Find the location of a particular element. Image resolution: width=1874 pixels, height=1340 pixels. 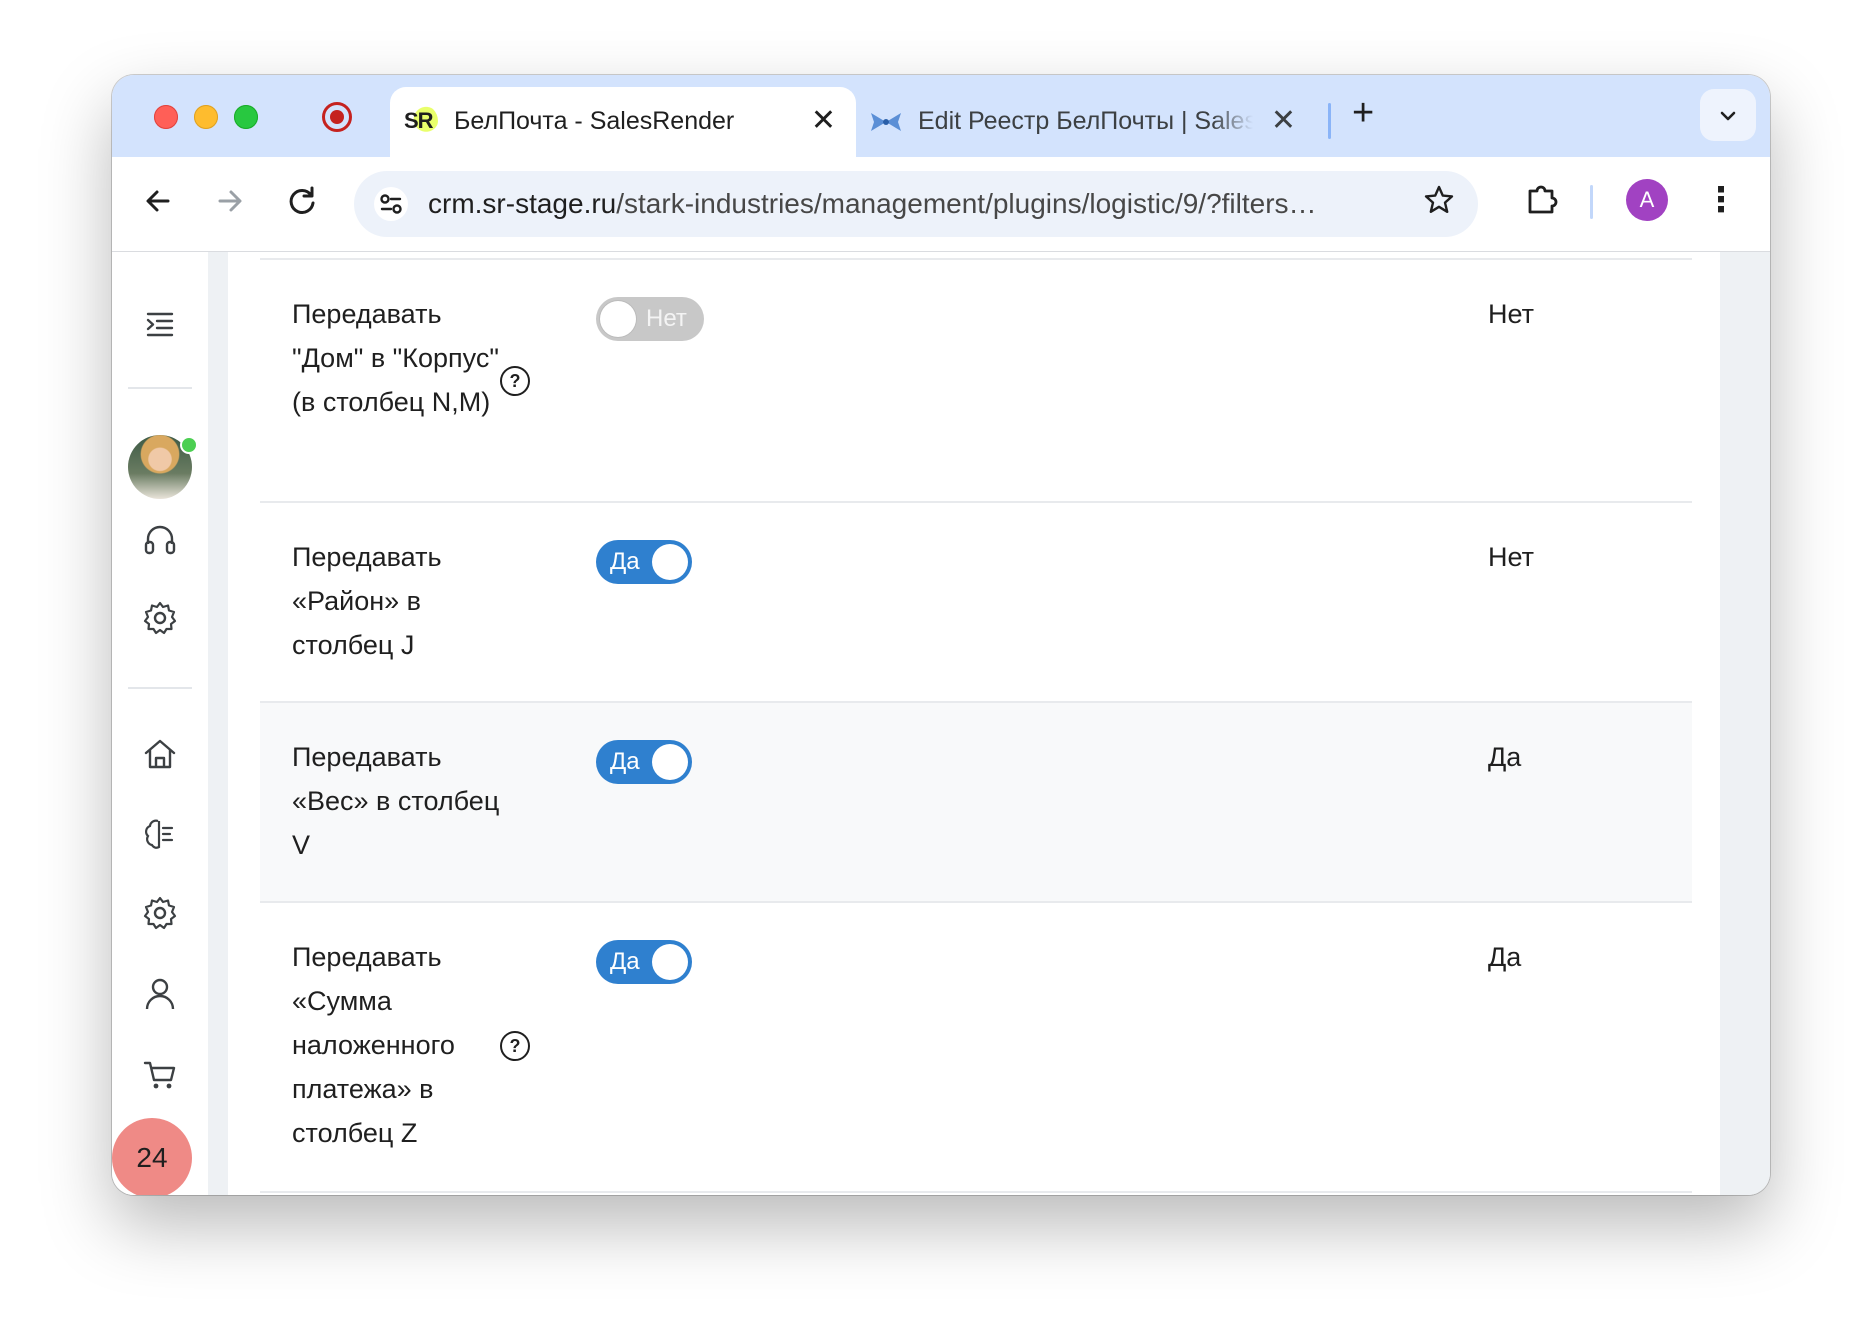

tab-edit-reestr: Edit Реестр БелПочты | SalesRender ✕ is located at coordinates (1091, 122).